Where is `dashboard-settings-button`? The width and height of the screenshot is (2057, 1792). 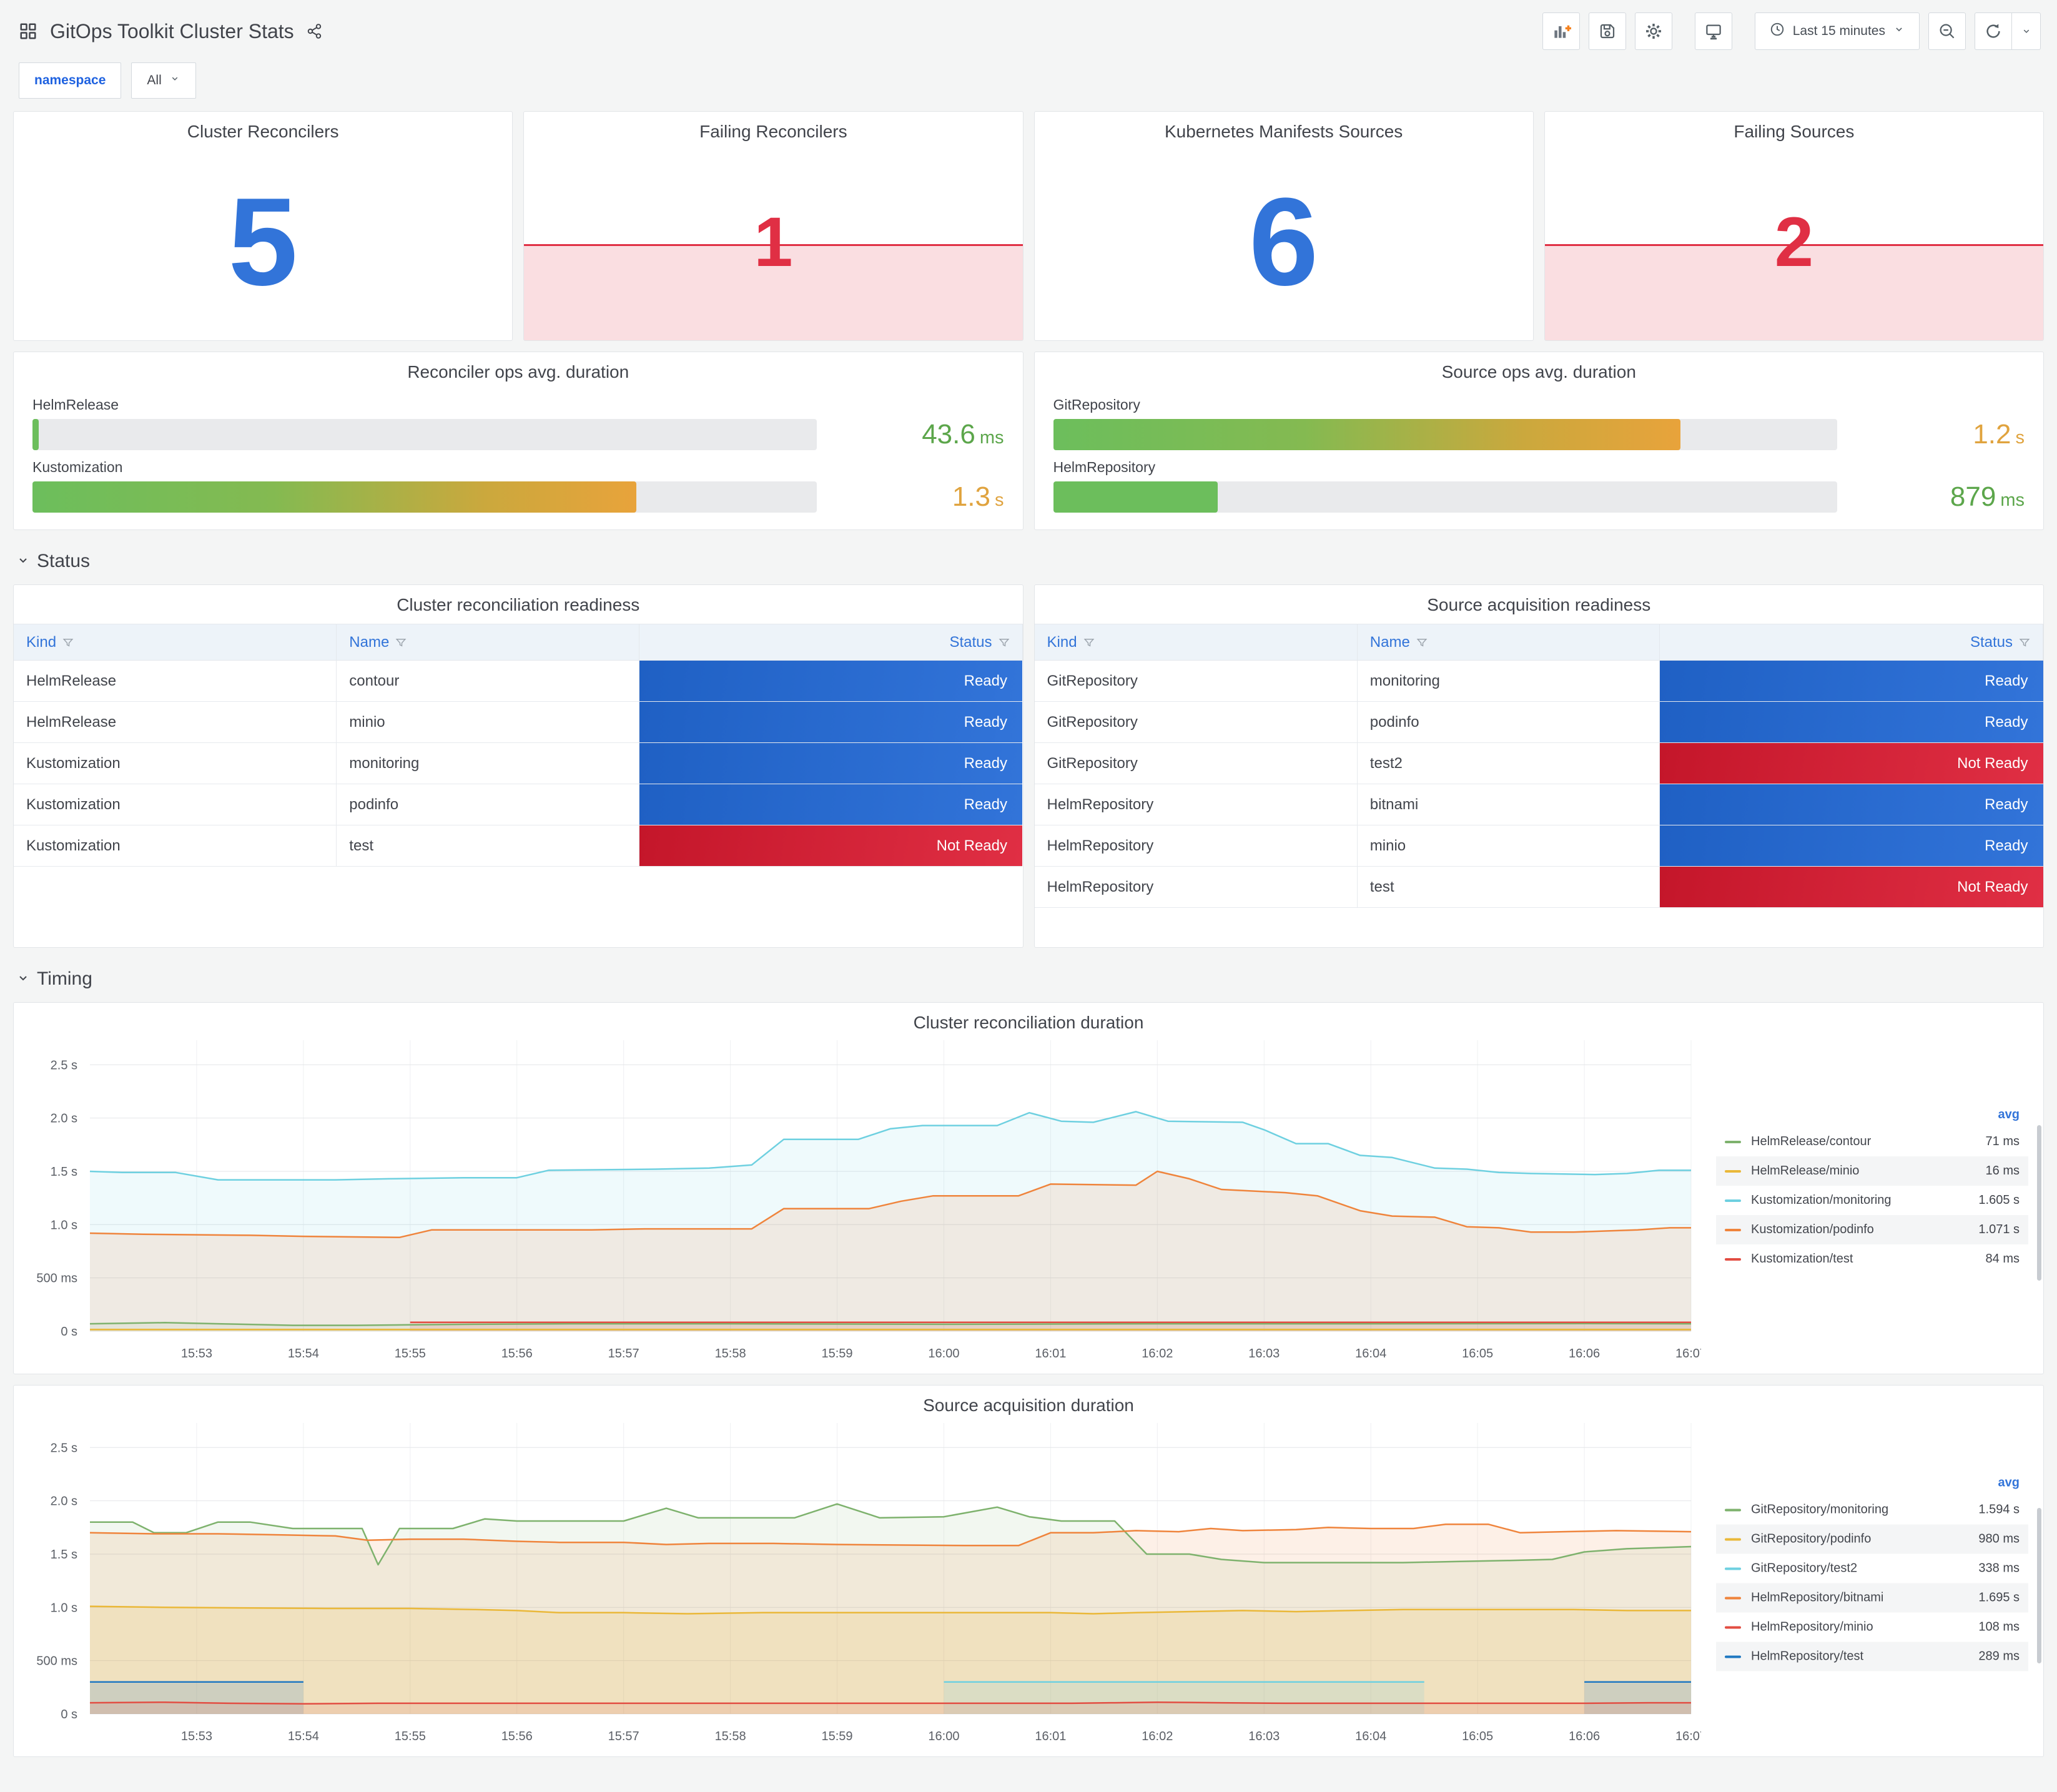
dashboard-settings-button is located at coordinates (1653, 31).